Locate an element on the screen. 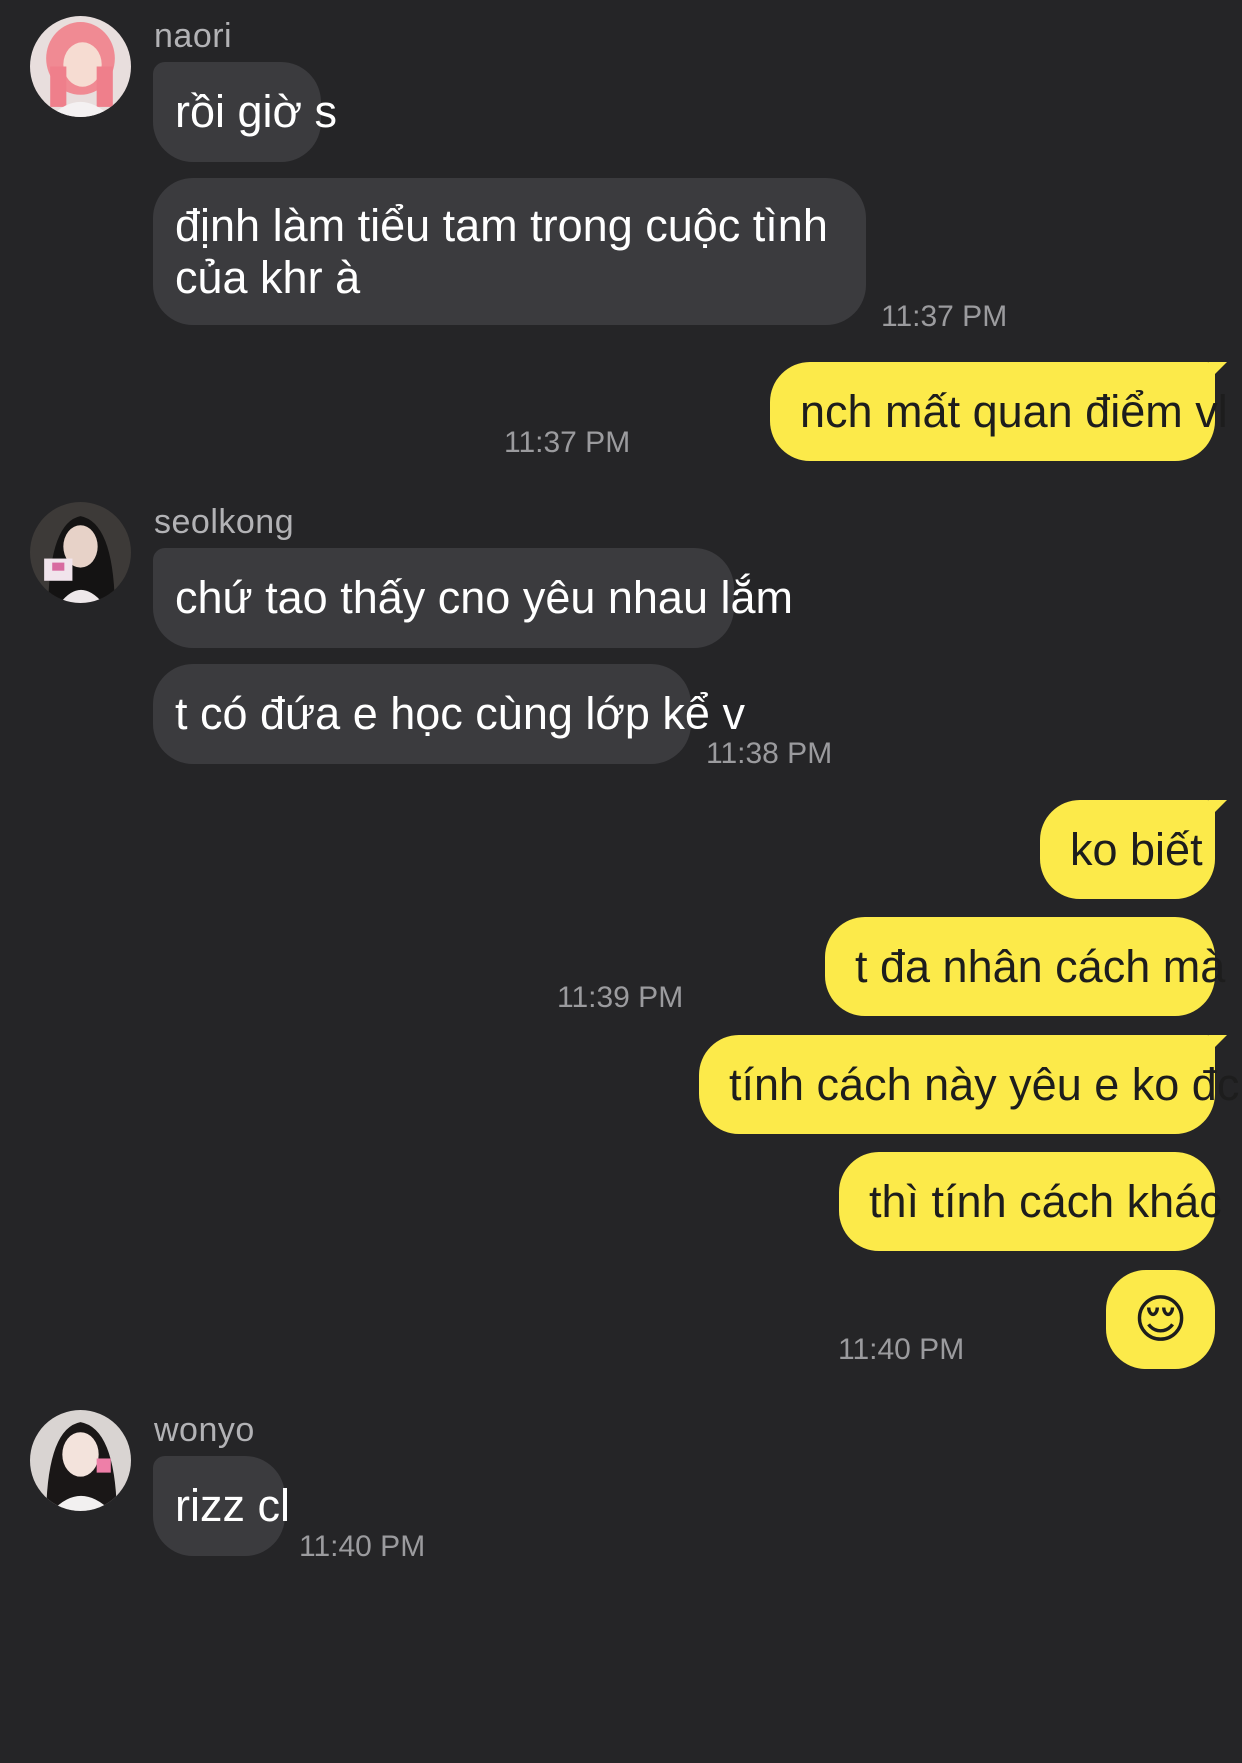 The width and height of the screenshot is (1242, 1763). message-text: ko biết is located at coordinates (1136, 849).